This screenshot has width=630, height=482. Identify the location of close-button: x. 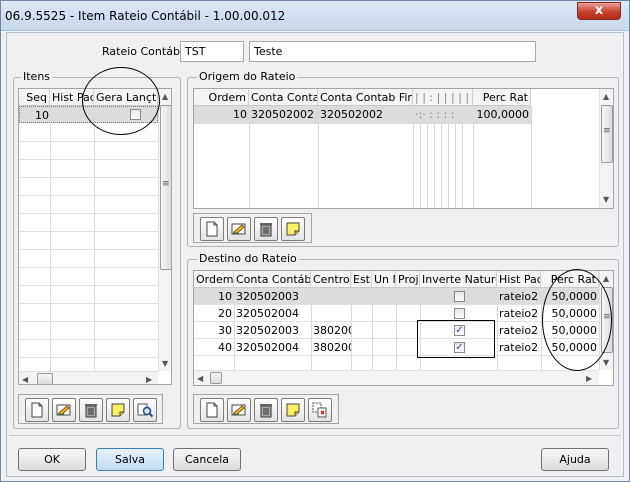
(599, 11).